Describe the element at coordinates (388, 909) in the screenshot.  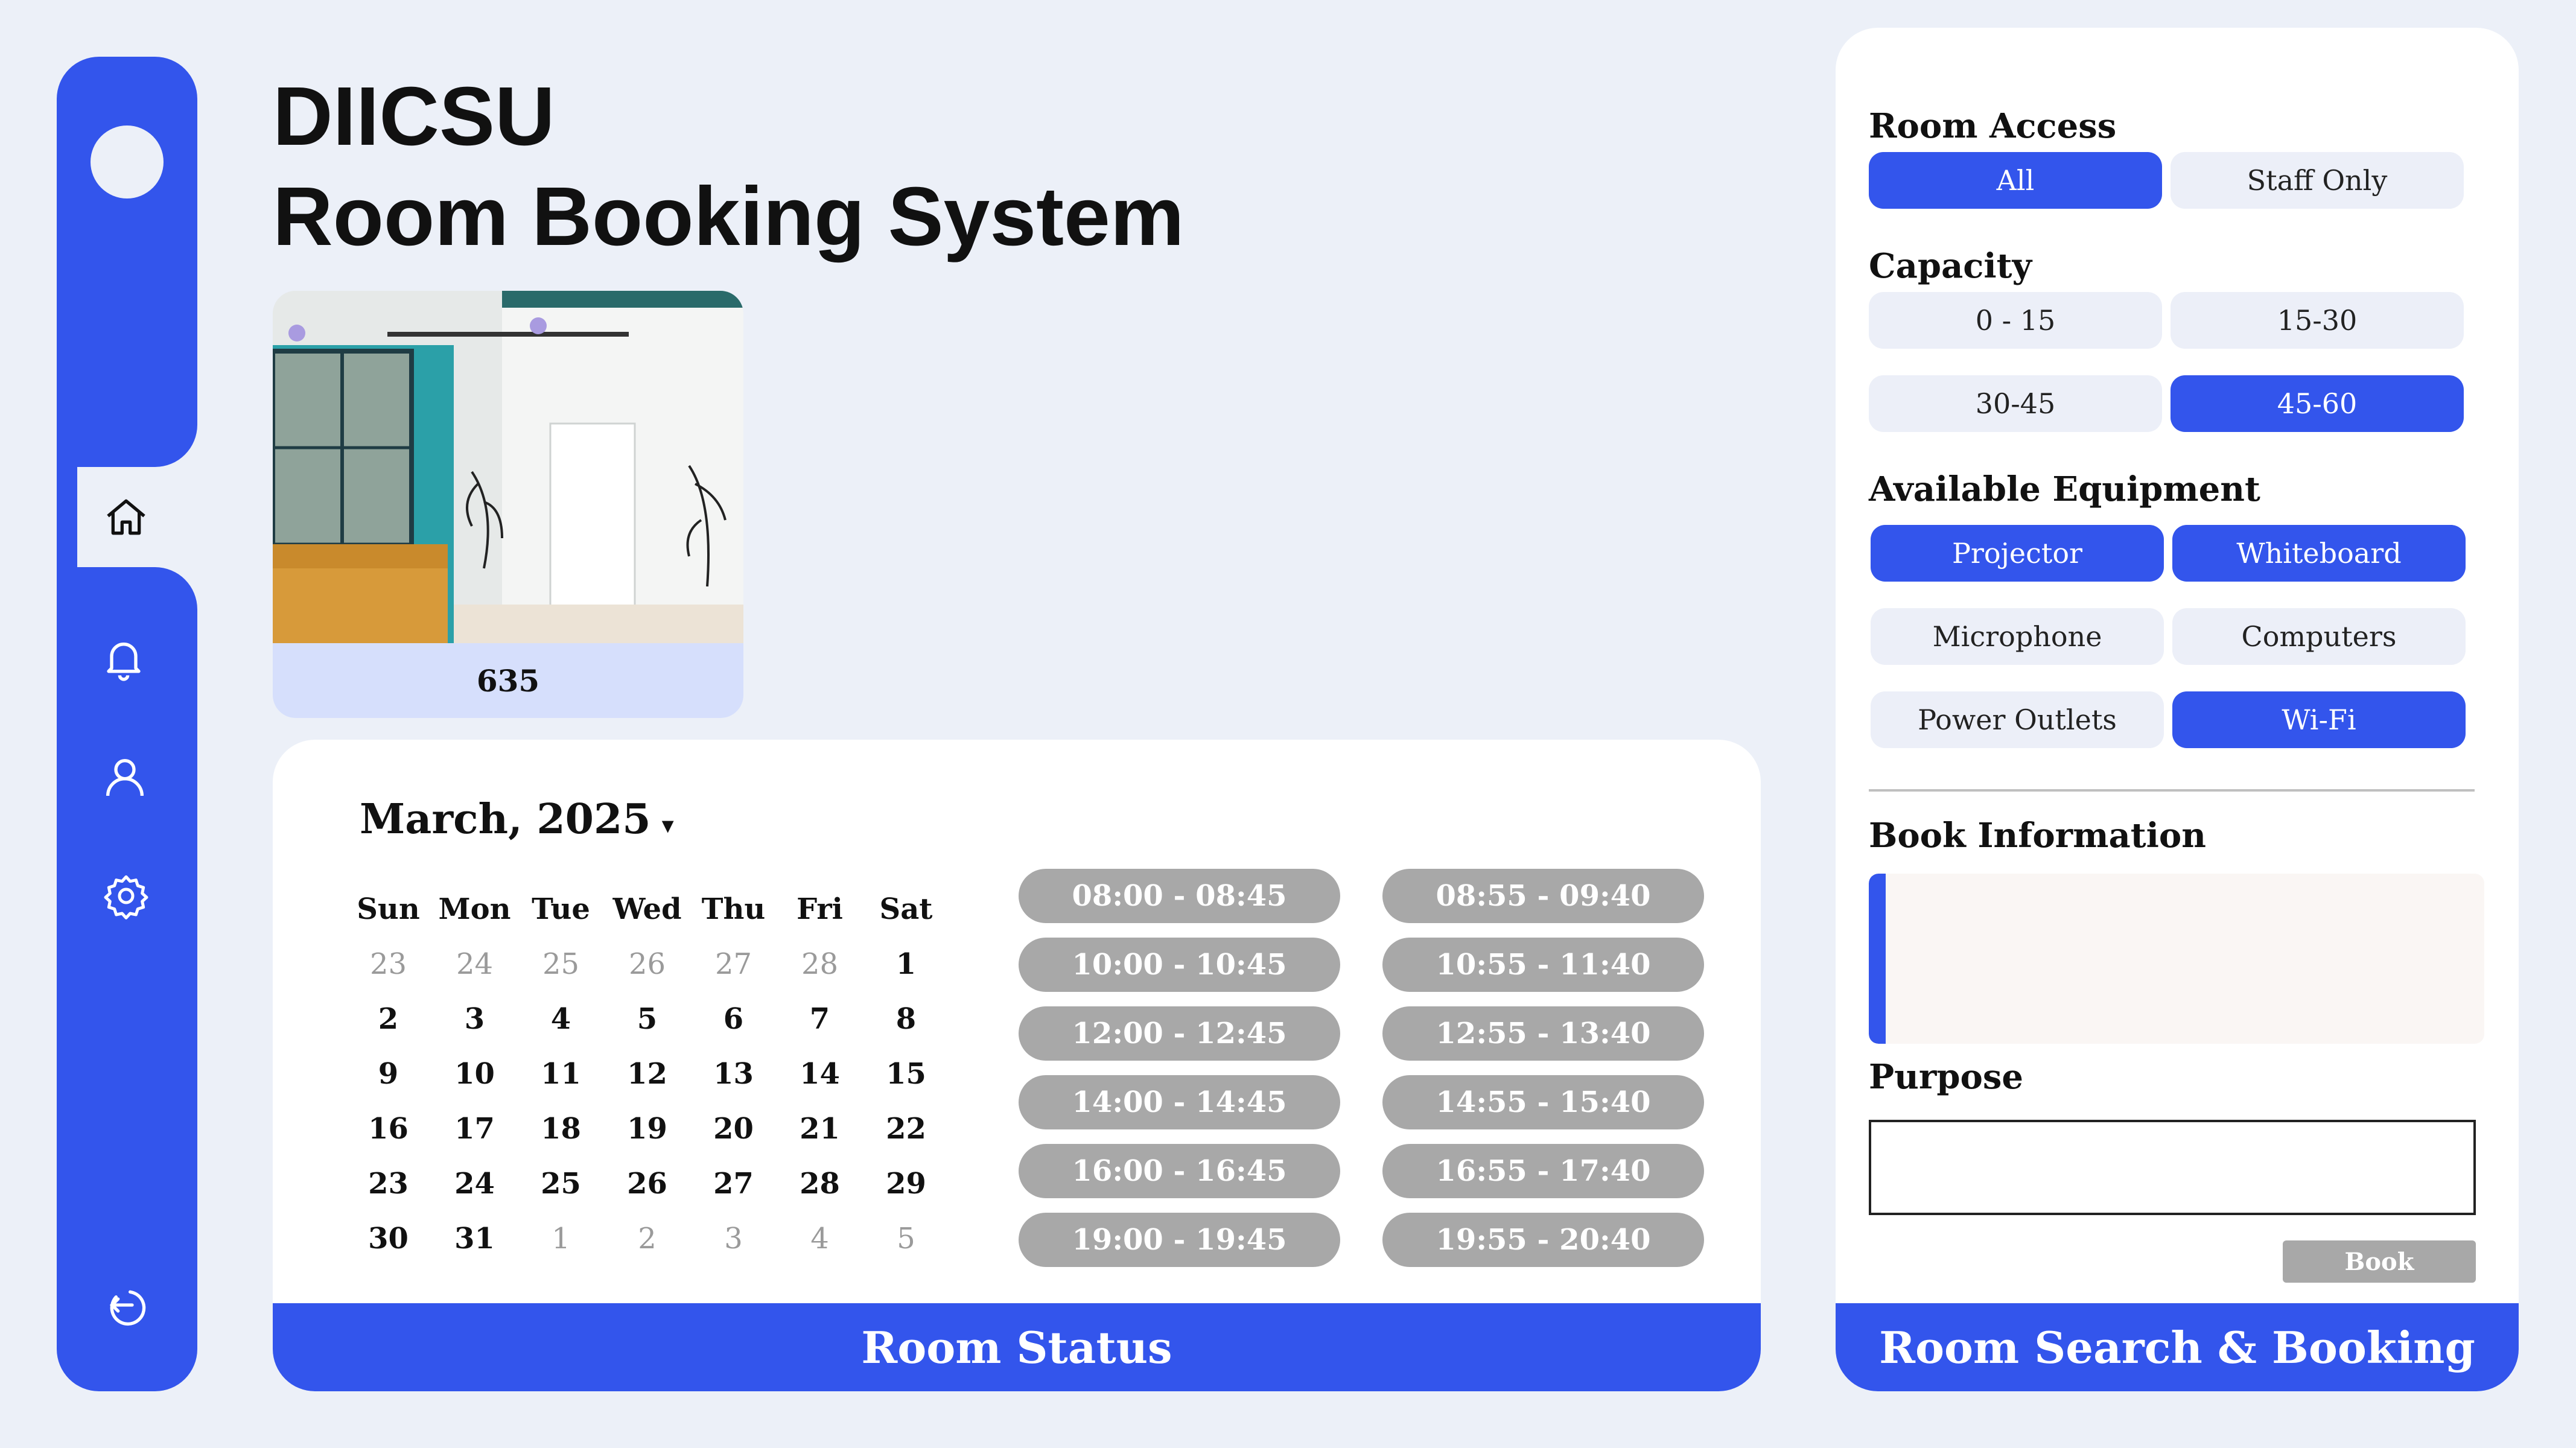
I see `weekday-header: Sun` at that location.